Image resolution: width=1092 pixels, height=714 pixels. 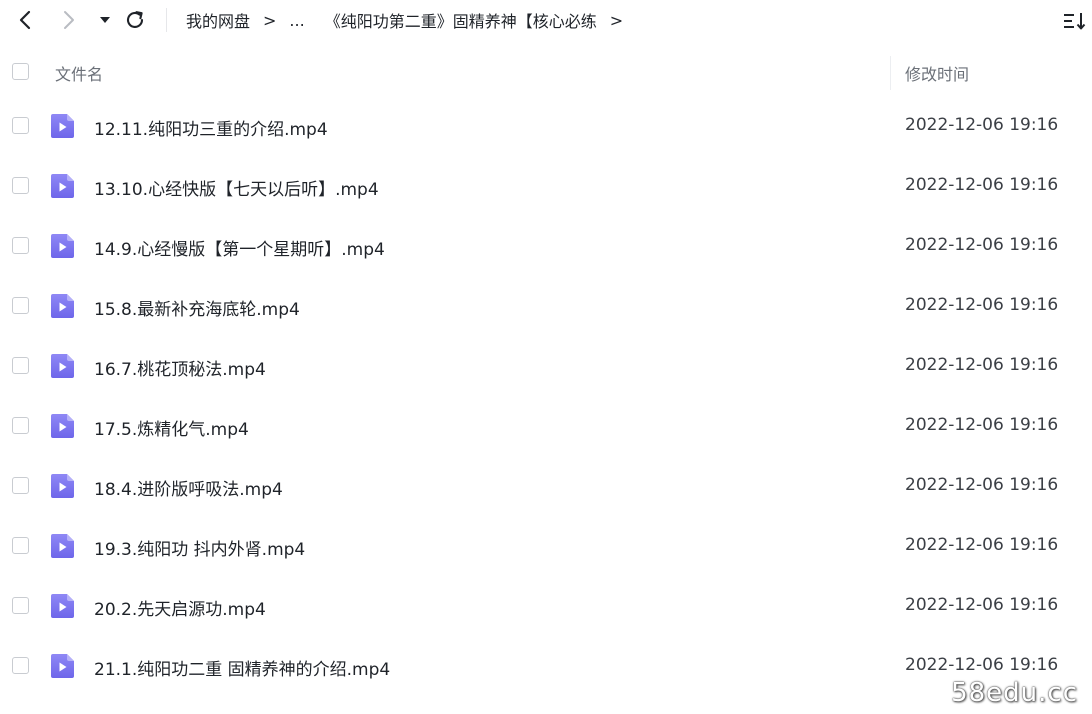 I want to click on file-table-header: 文件名 修改时间, so click(x=546, y=72).